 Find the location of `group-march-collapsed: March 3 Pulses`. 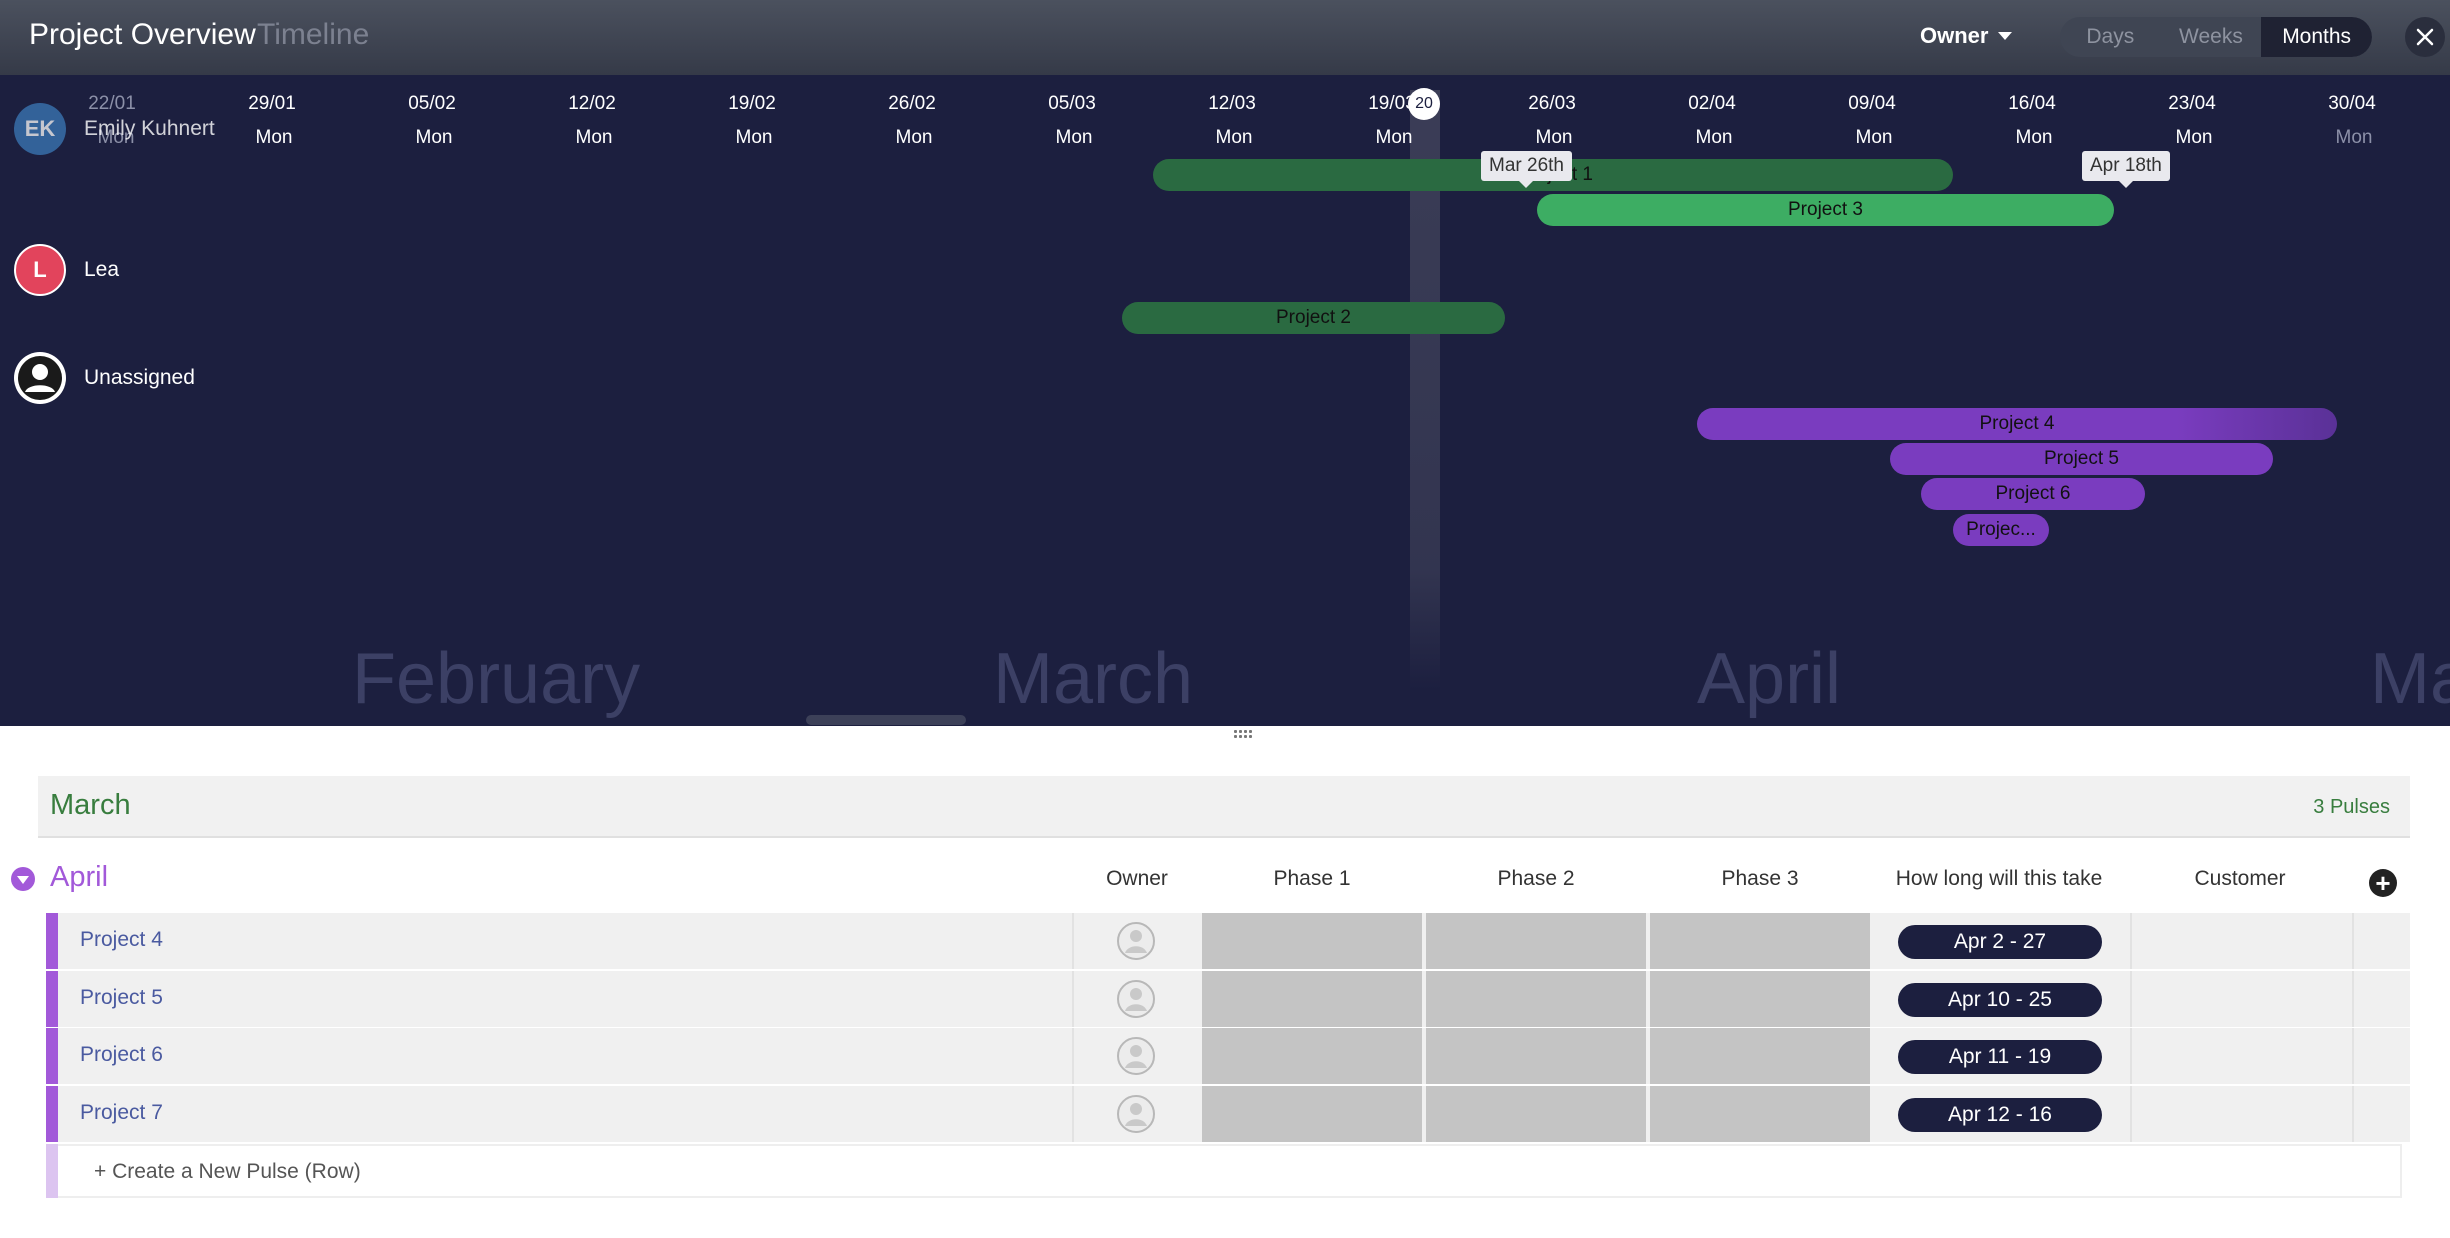

group-march-collapsed: March 3 Pulses is located at coordinates (1224, 807).